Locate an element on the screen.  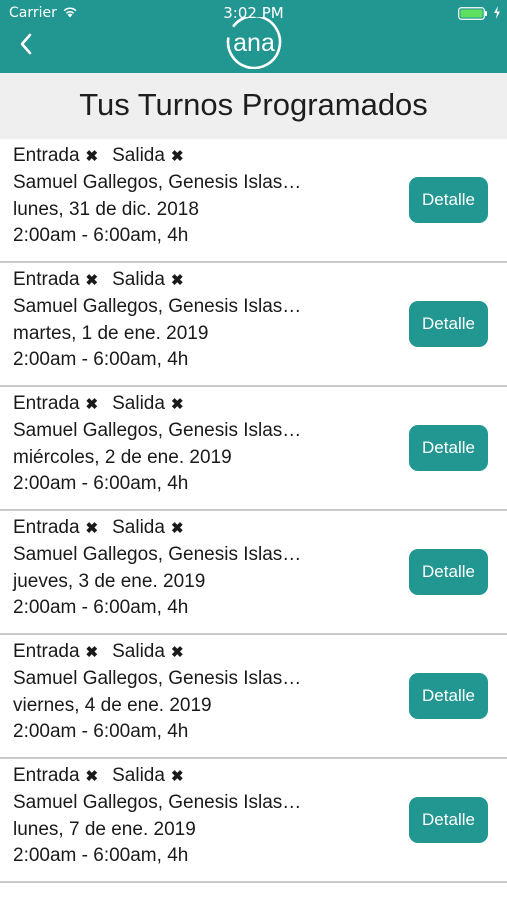
app-header: Carrier 3:02 PM ana is located at coordinates (253, 36).